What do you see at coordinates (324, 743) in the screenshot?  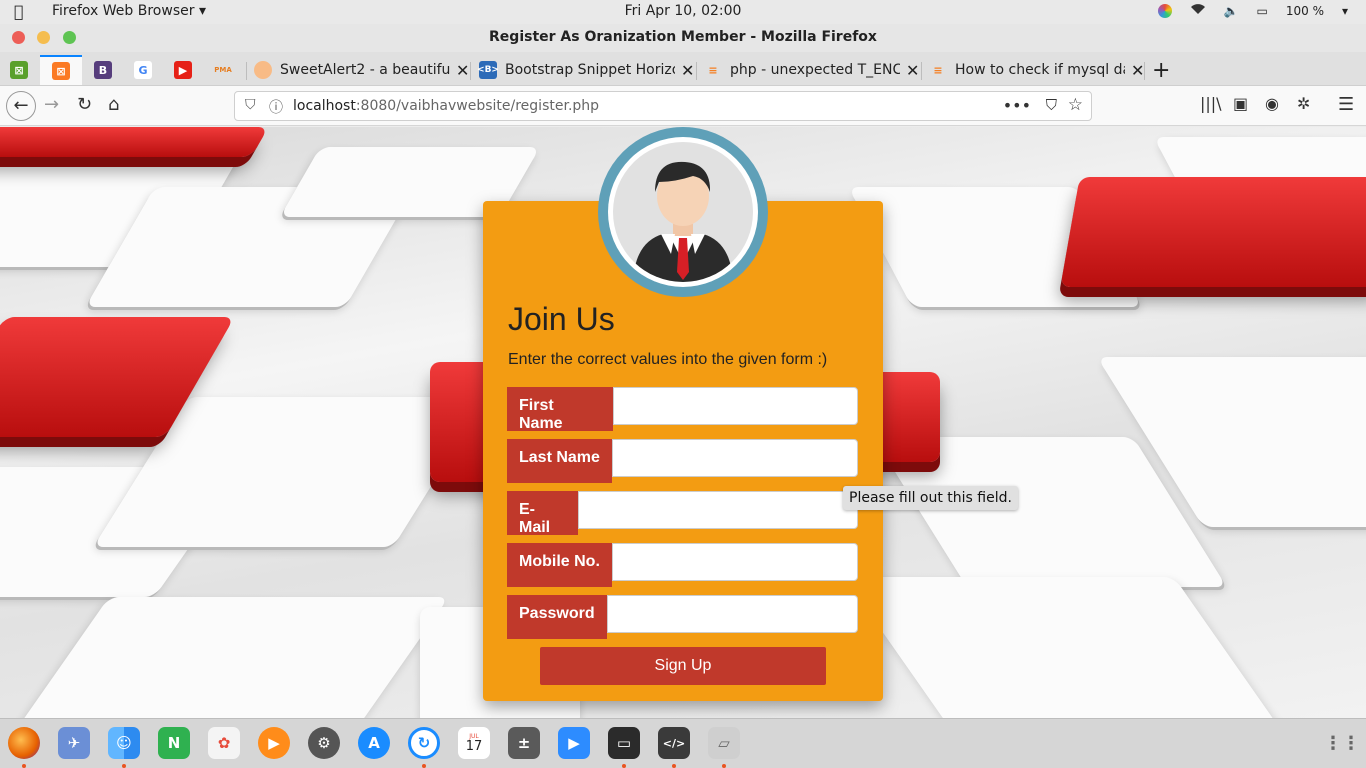 I see `system-settings-dock-icon: ⚙` at bounding box center [324, 743].